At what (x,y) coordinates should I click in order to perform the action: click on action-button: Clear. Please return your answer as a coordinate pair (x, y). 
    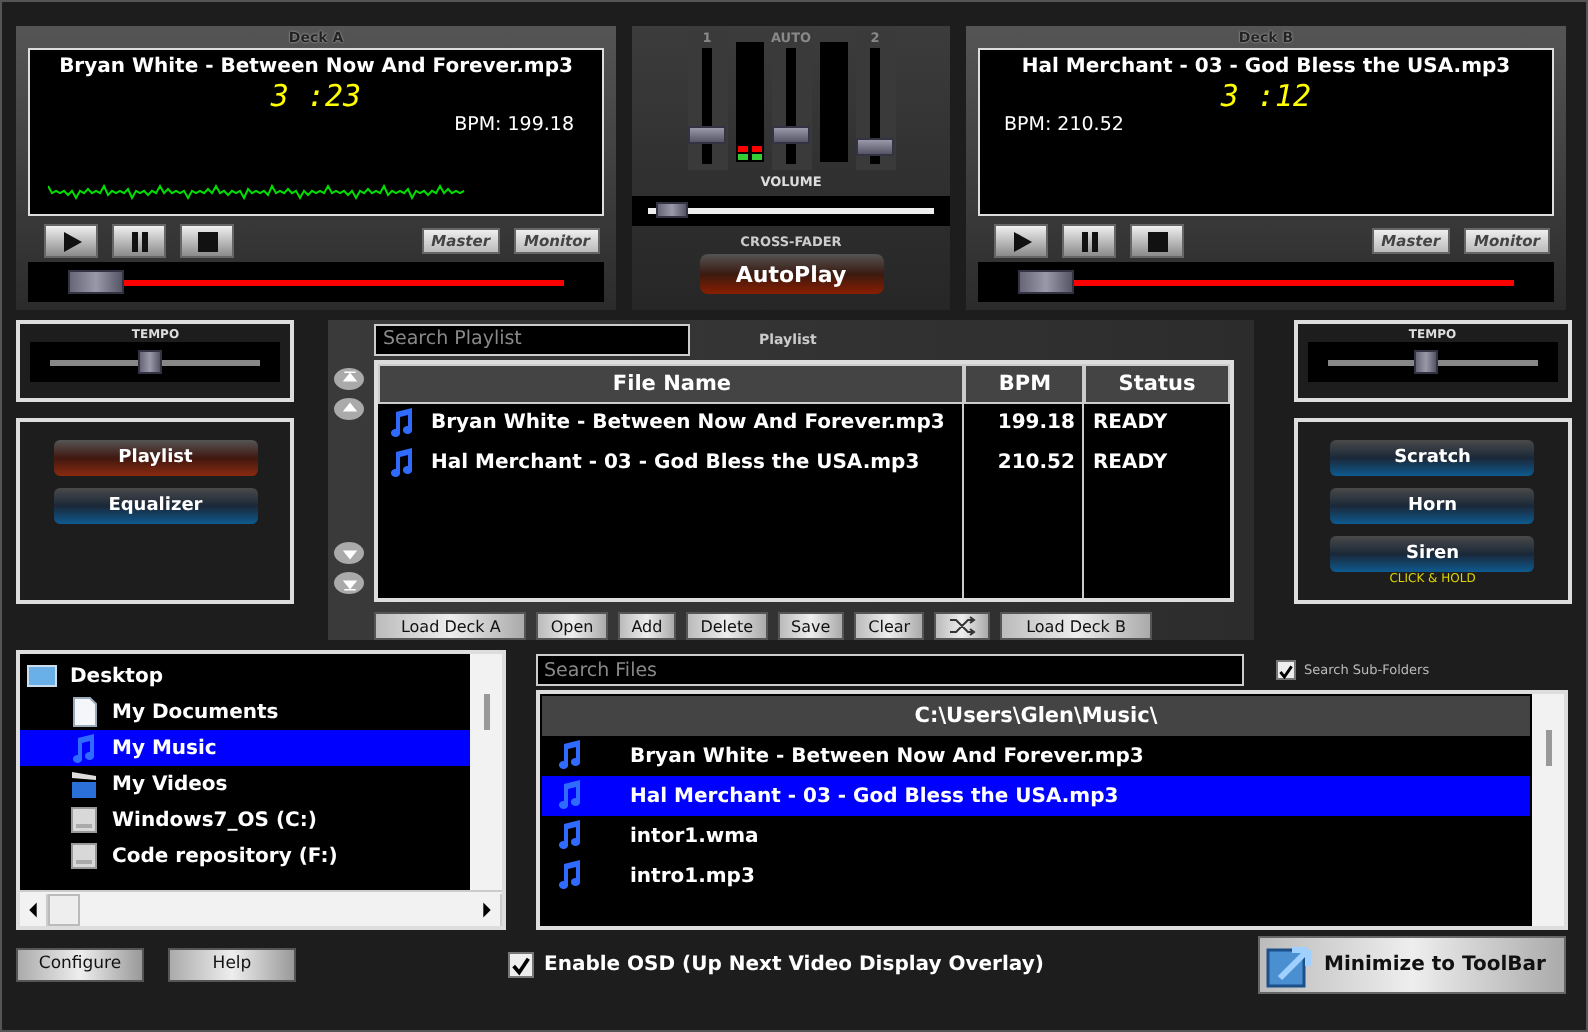
    Looking at the image, I should click on (889, 626).